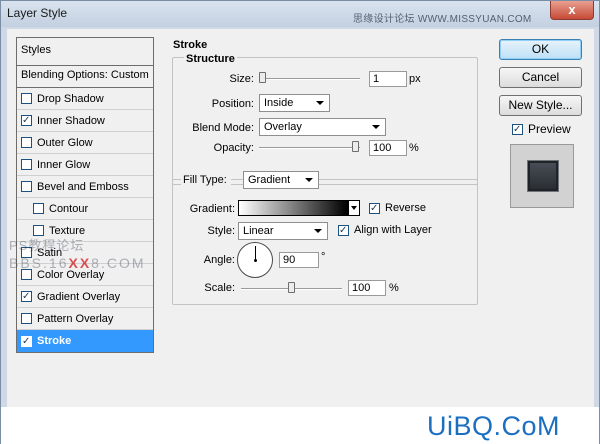 The image size is (600, 444). Describe the element at coordinates (54, 341) in the screenshot. I see `style-item-label: Stroke` at that location.